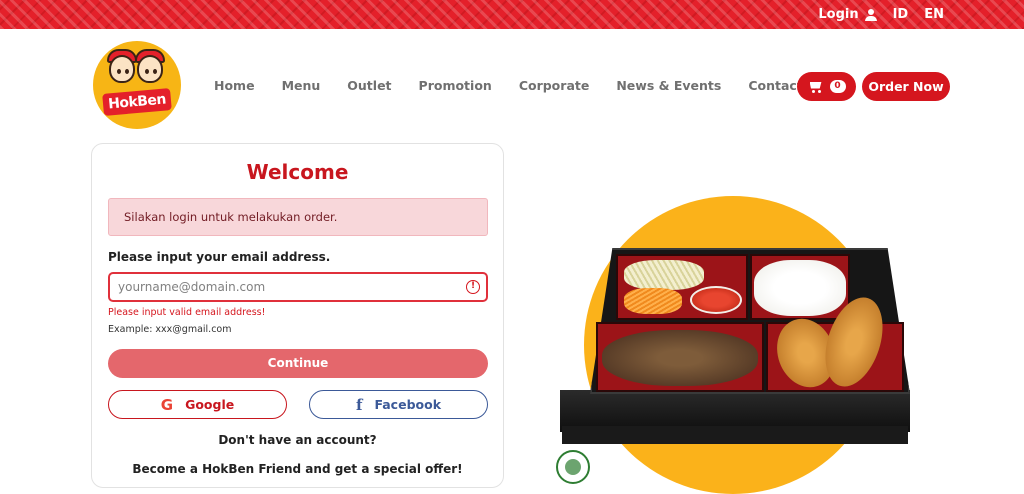  I want to click on logo-wordmark: HokBen, so click(137, 102).